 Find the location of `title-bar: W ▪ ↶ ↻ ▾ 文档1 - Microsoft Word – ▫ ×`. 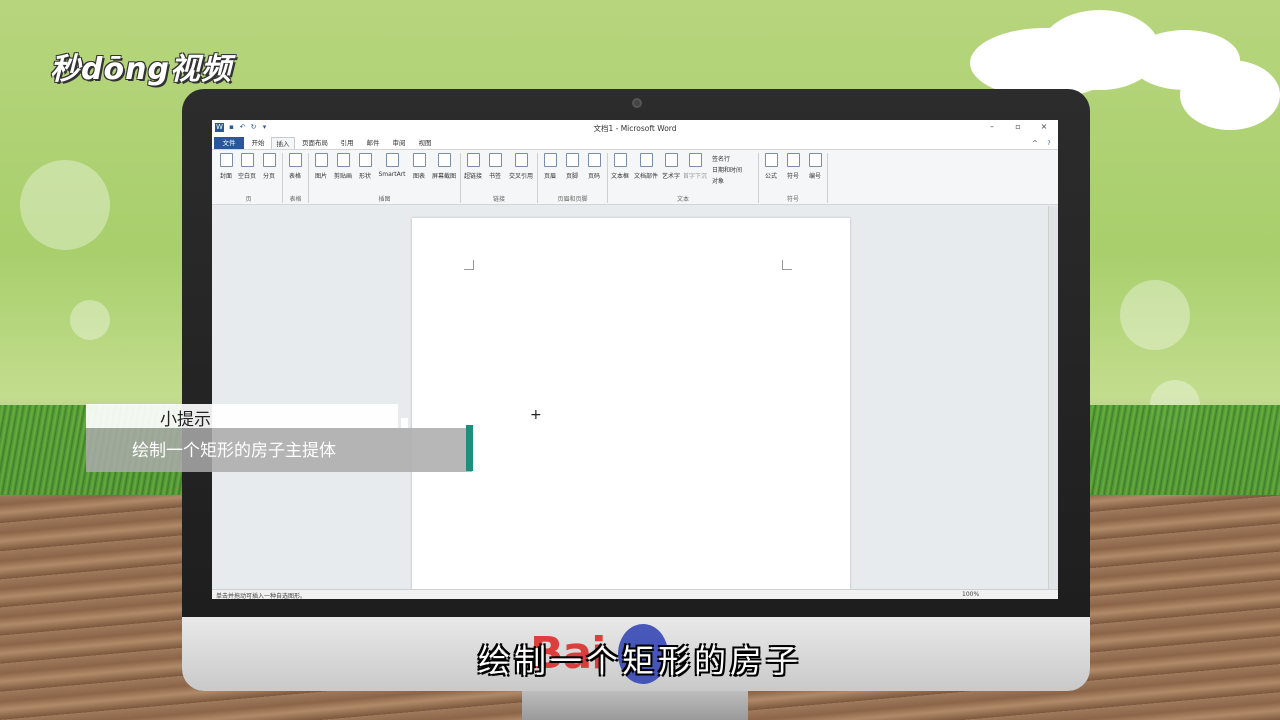

title-bar: W ▪ ↶ ↻ ▾ 文档1 - Microsoft Word – ▫ × is located at coordinates (635, 128).